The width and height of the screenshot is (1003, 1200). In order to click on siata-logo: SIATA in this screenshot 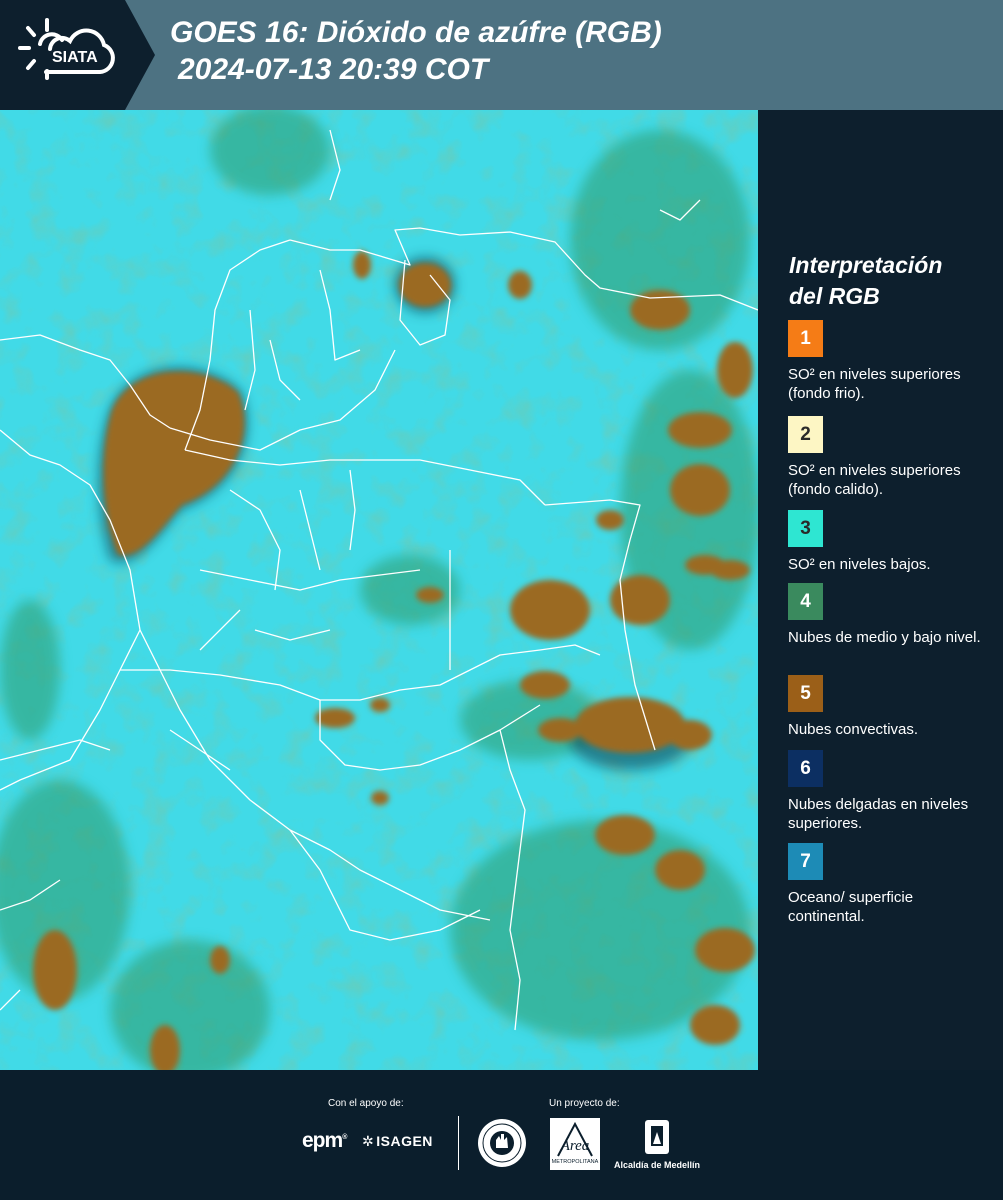, I will do `click(77, 55)`.